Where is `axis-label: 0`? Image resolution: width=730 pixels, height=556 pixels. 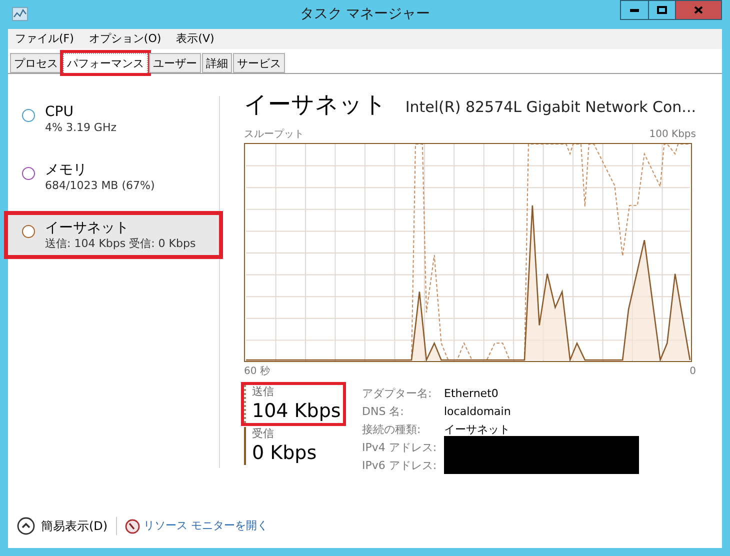 axis-label: 0 is located at coordinates (693, 371).